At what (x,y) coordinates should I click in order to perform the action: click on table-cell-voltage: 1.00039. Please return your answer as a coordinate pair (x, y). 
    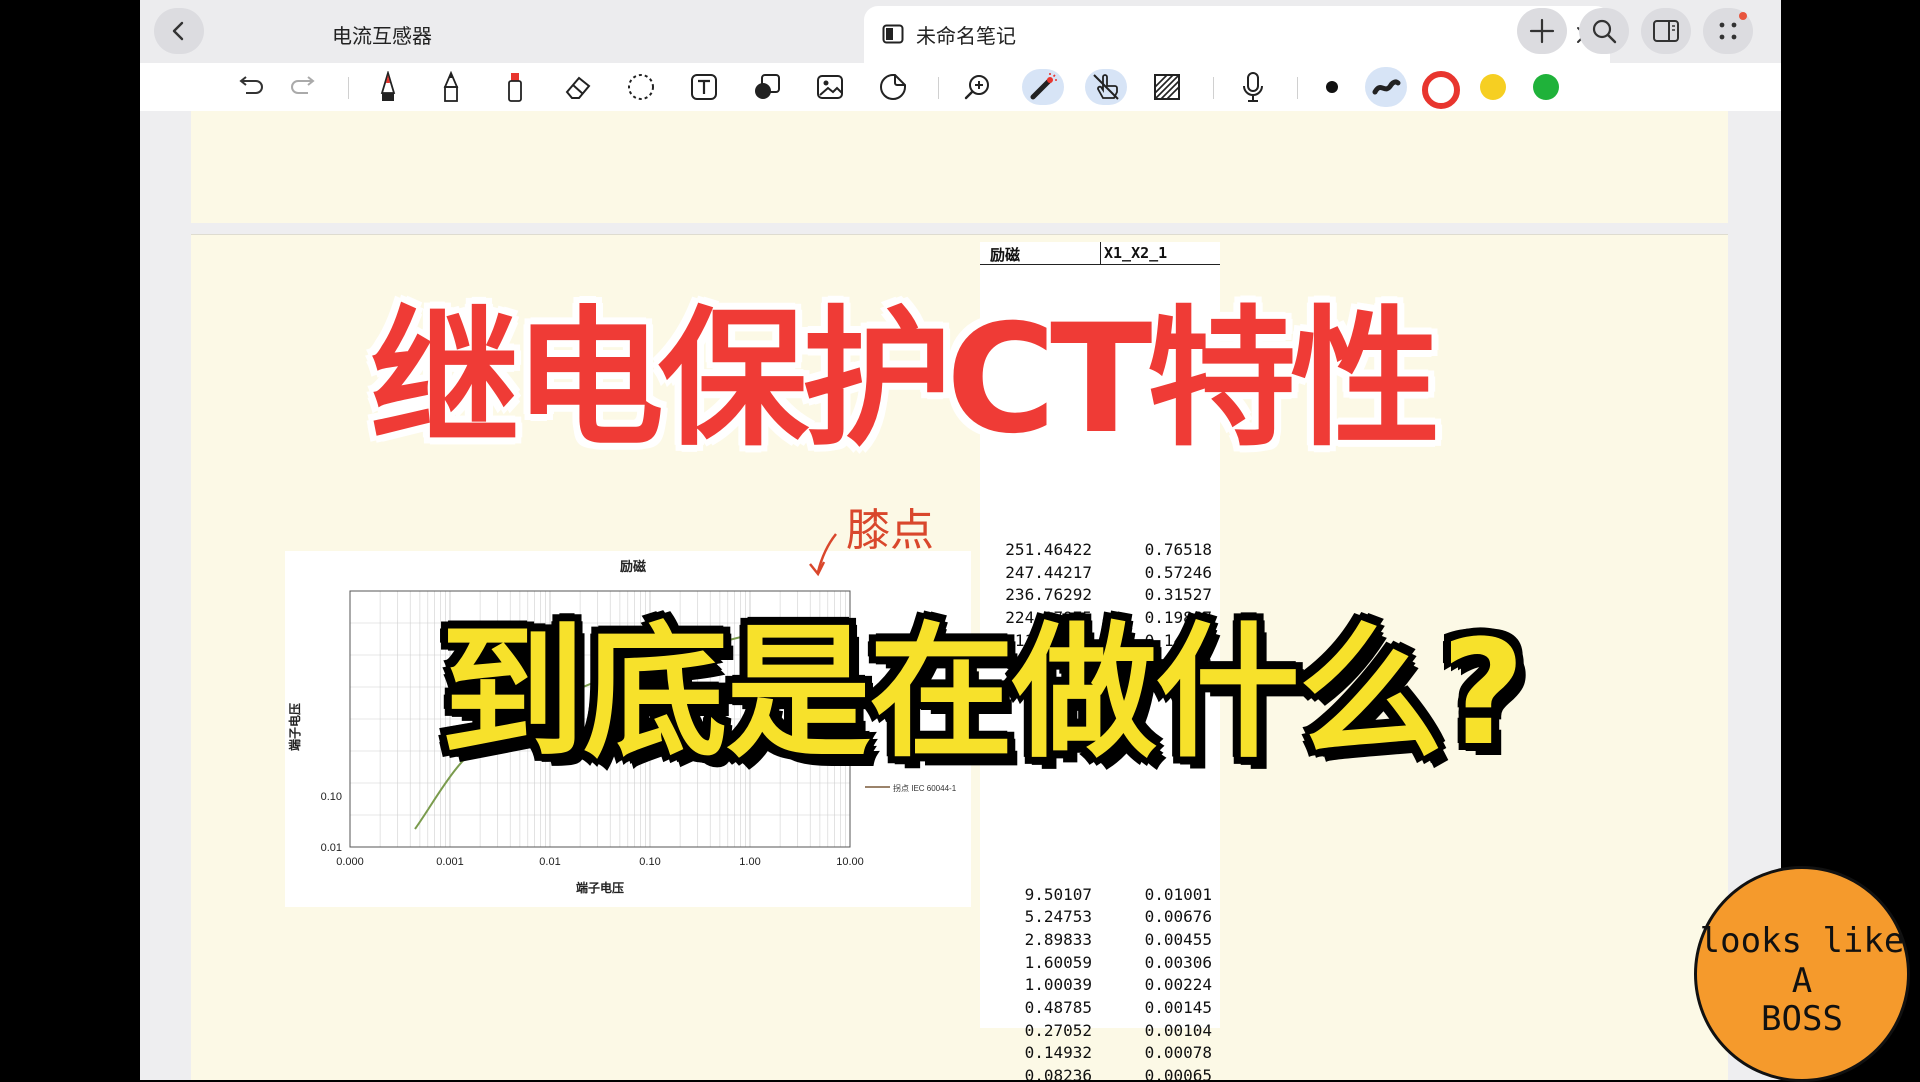
    Looking at the image, I should click on (1058, 985).